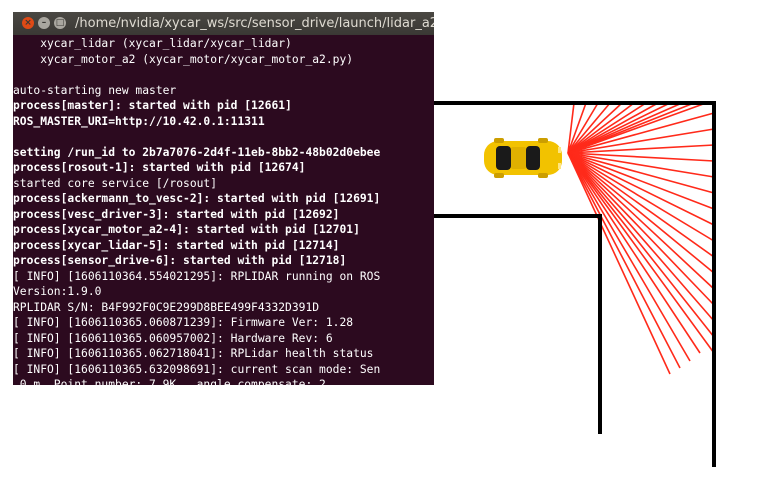 The width and height of the screenshot is (772, 497). I want to click on maximize-icon: □, so click(60, 23).